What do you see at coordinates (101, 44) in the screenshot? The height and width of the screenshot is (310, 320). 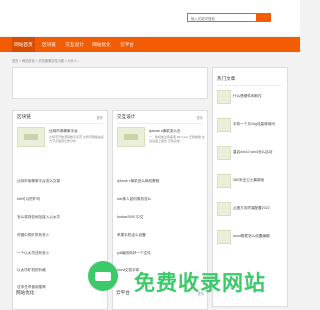 I see `nav-item-optimize: 网站优化` at bounding box center [101, 44].